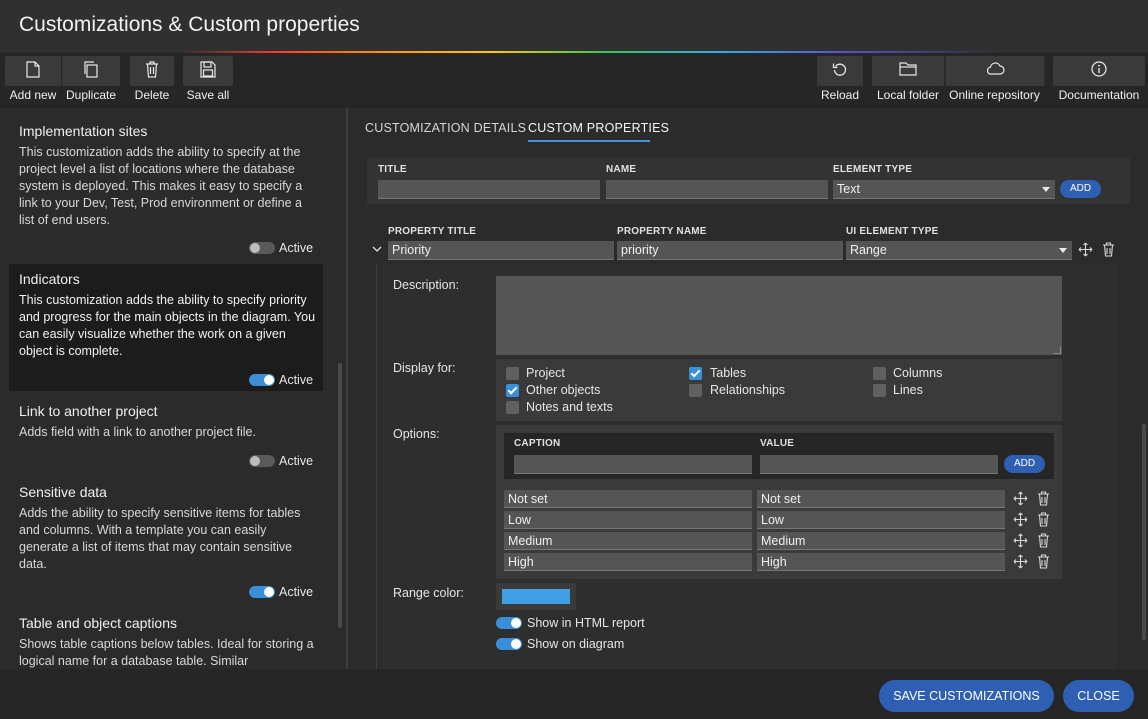 The height and width of the screenshot is (719, 1148). I want to click on option-value-input: Not set, so click(881, 499).